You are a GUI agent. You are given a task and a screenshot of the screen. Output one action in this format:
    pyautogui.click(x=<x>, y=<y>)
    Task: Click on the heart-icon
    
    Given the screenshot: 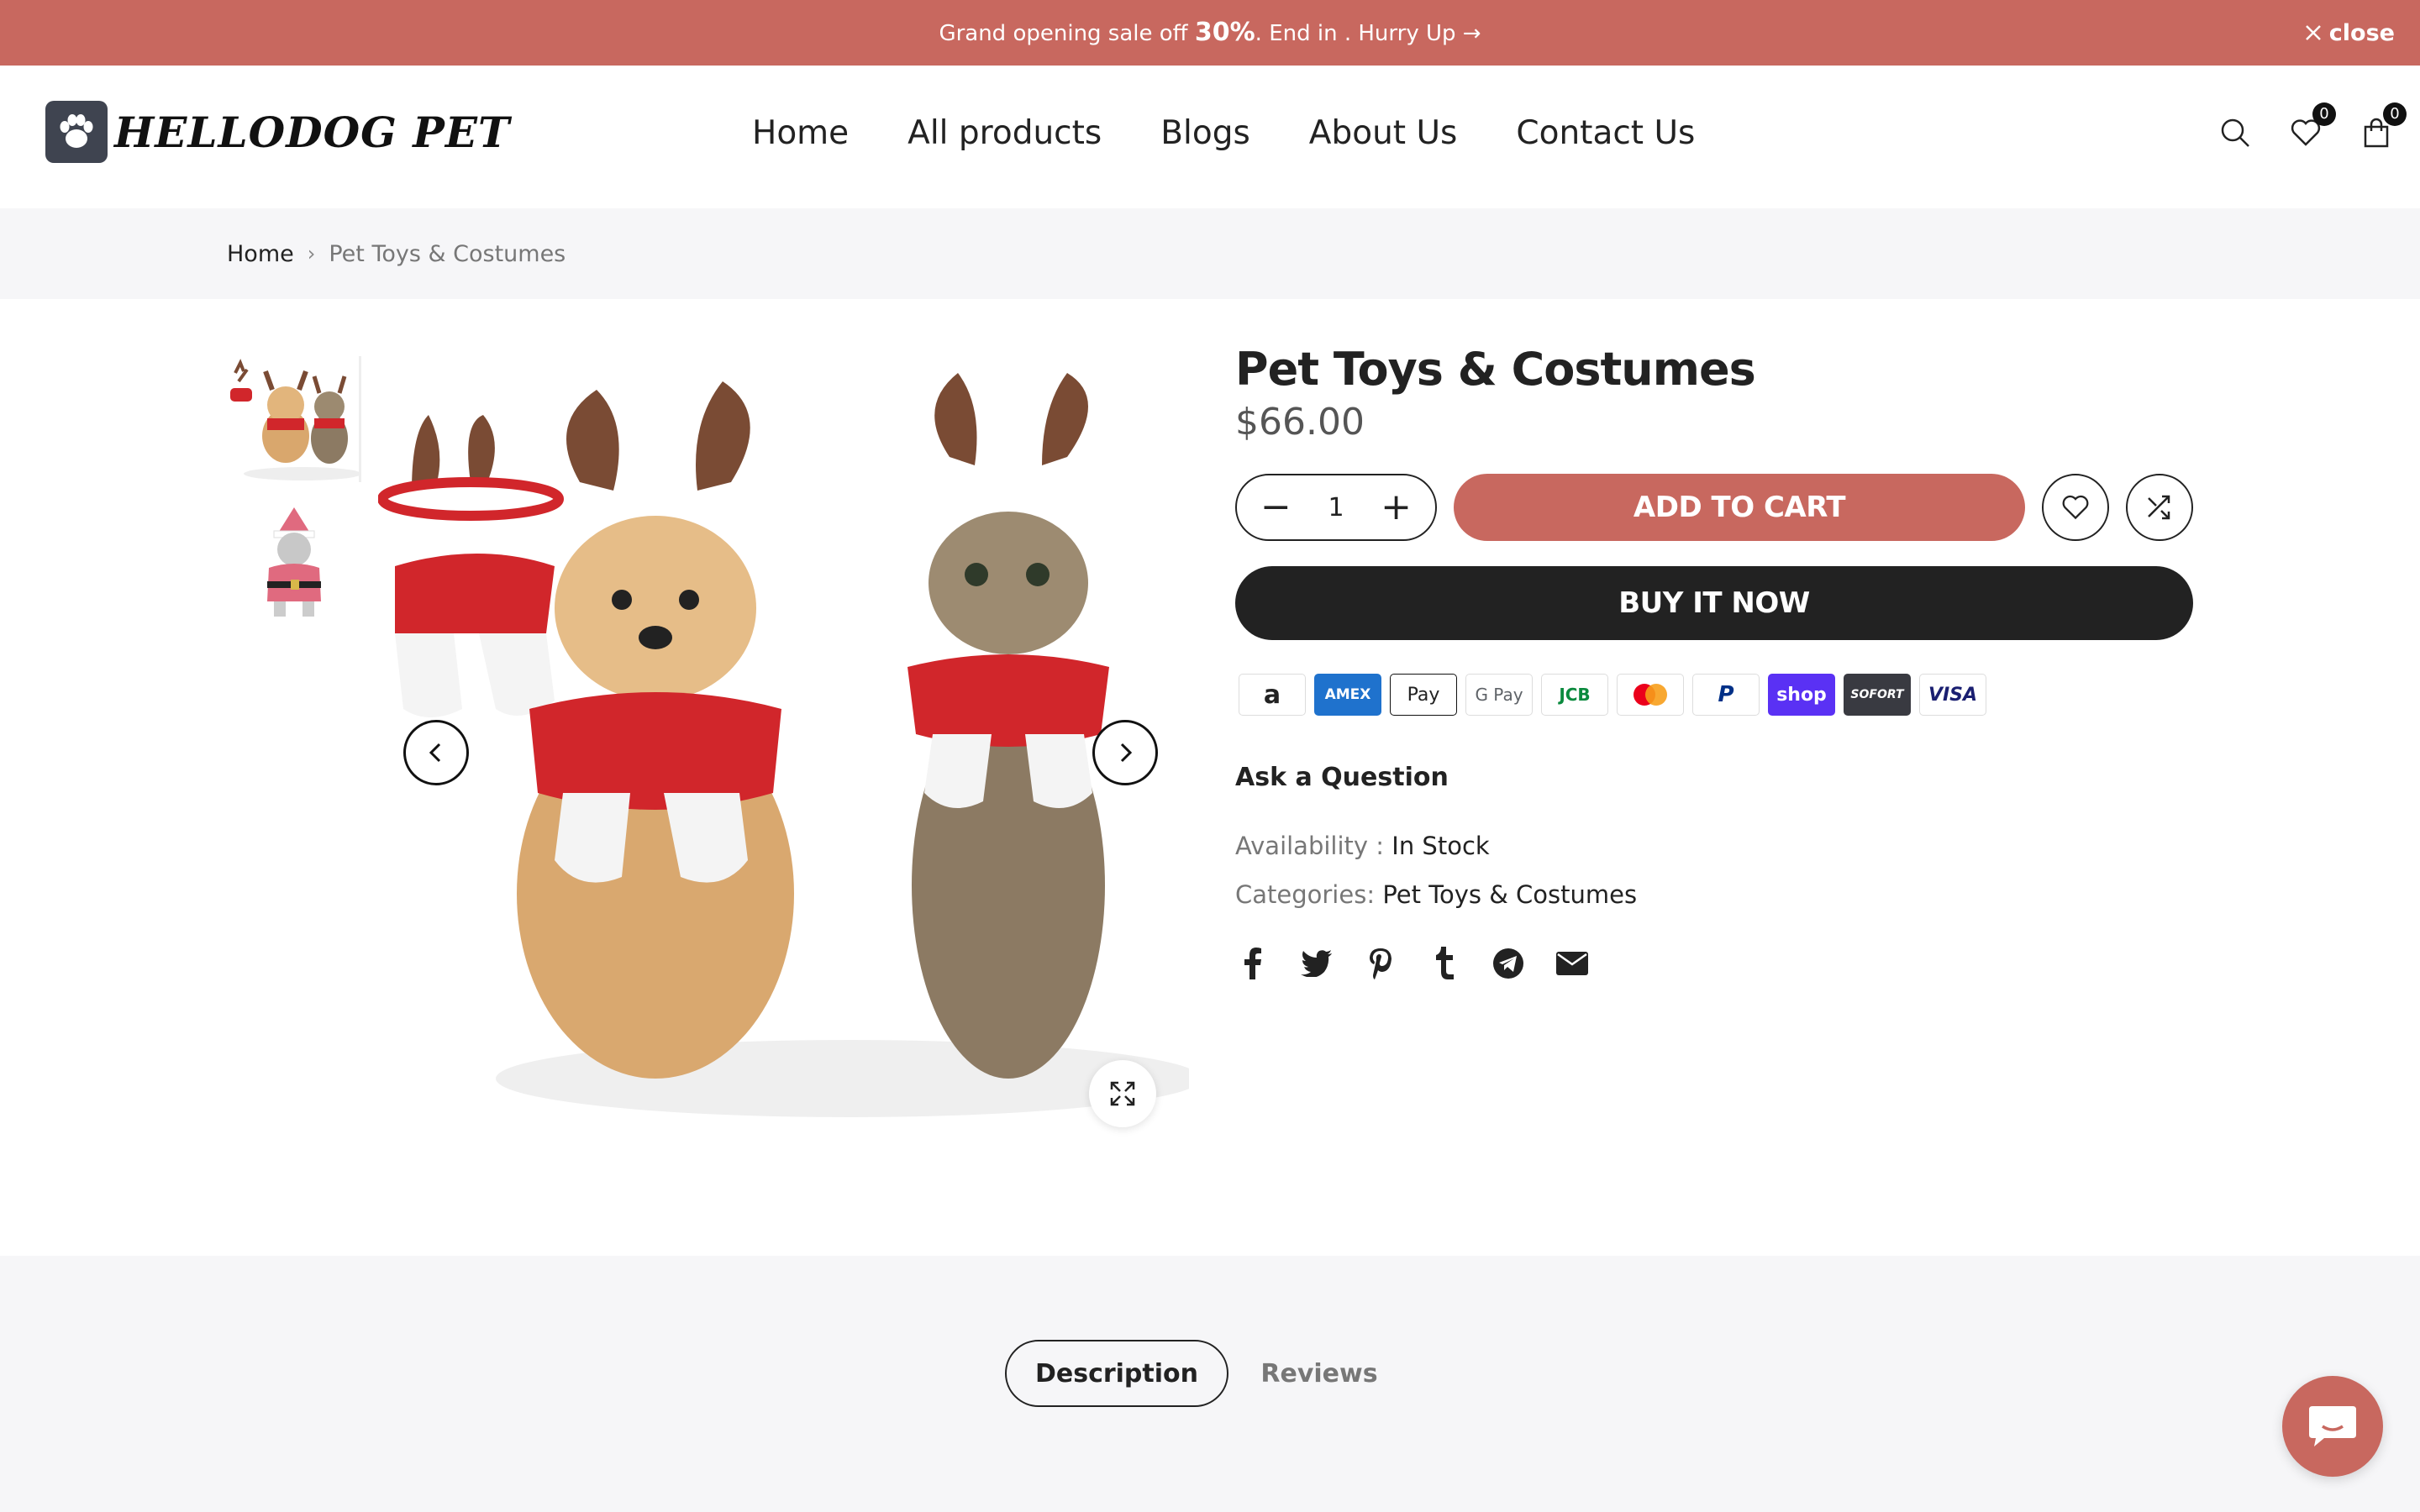 What is the action you would take?
    pyautogui.click(x=2075, y=507)
    